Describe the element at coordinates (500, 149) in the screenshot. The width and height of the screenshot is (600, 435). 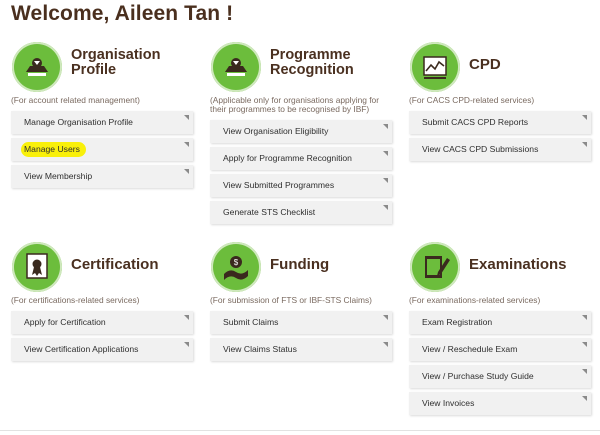
I see `menu-item-view-cacs-cpd-submissions: View CACS CPD Submissions` at that location.